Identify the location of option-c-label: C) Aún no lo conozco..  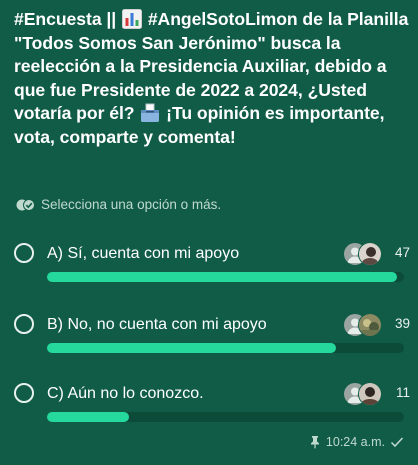
(125, 393).